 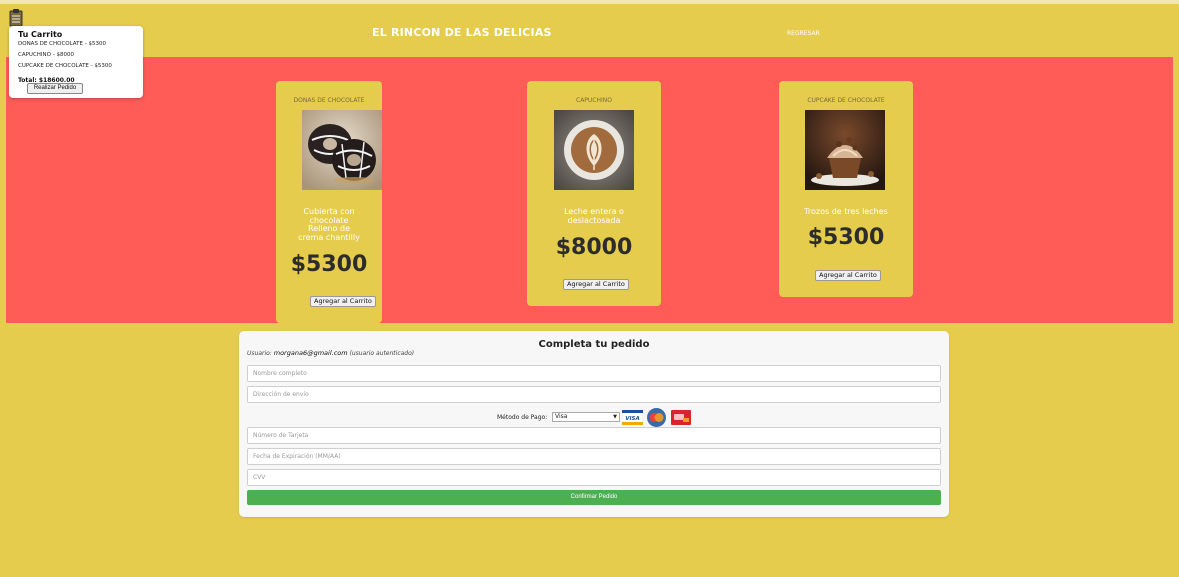 I want to click on cart-item: CAPUCHINO - $8000, so click(x=46, y=55).